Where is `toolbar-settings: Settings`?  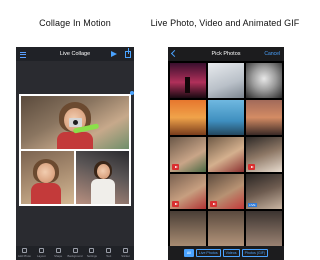 toolbar-settings: Settings is located at coordinates (91, 253).